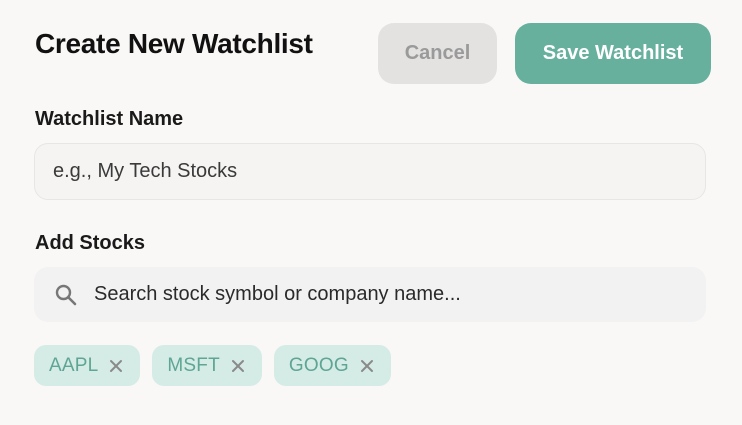 Image resolution: width=742 pixels, height=425 pixels. I want to click on add-stocks-label: Add Stocks, so click(90, 243).